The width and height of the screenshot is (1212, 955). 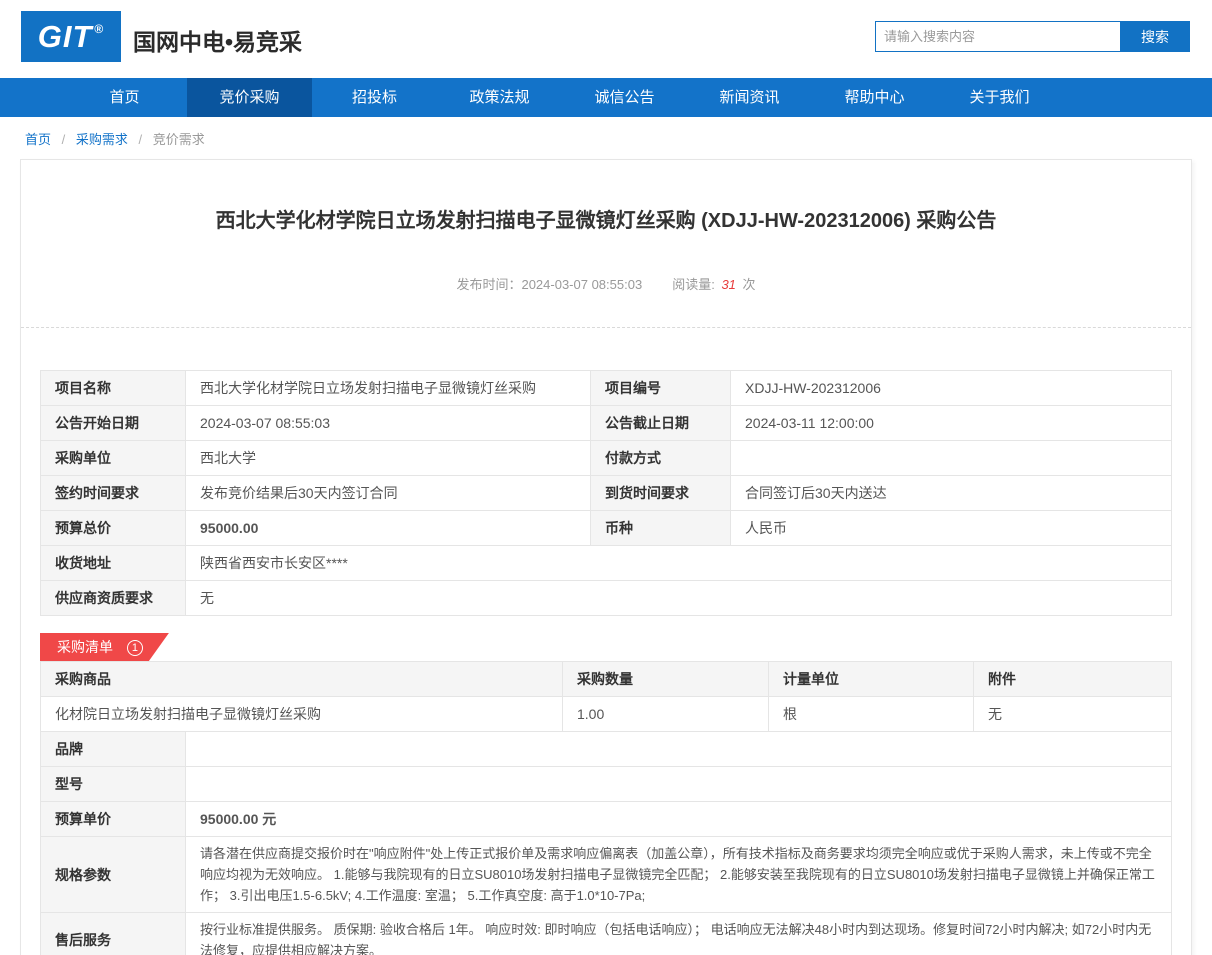 What do you see at coordinates (606, 39) in the screenshot?
I see `site-header: GIT® 国网中电•易竞采 搜索` at bounding box center [606, 39].